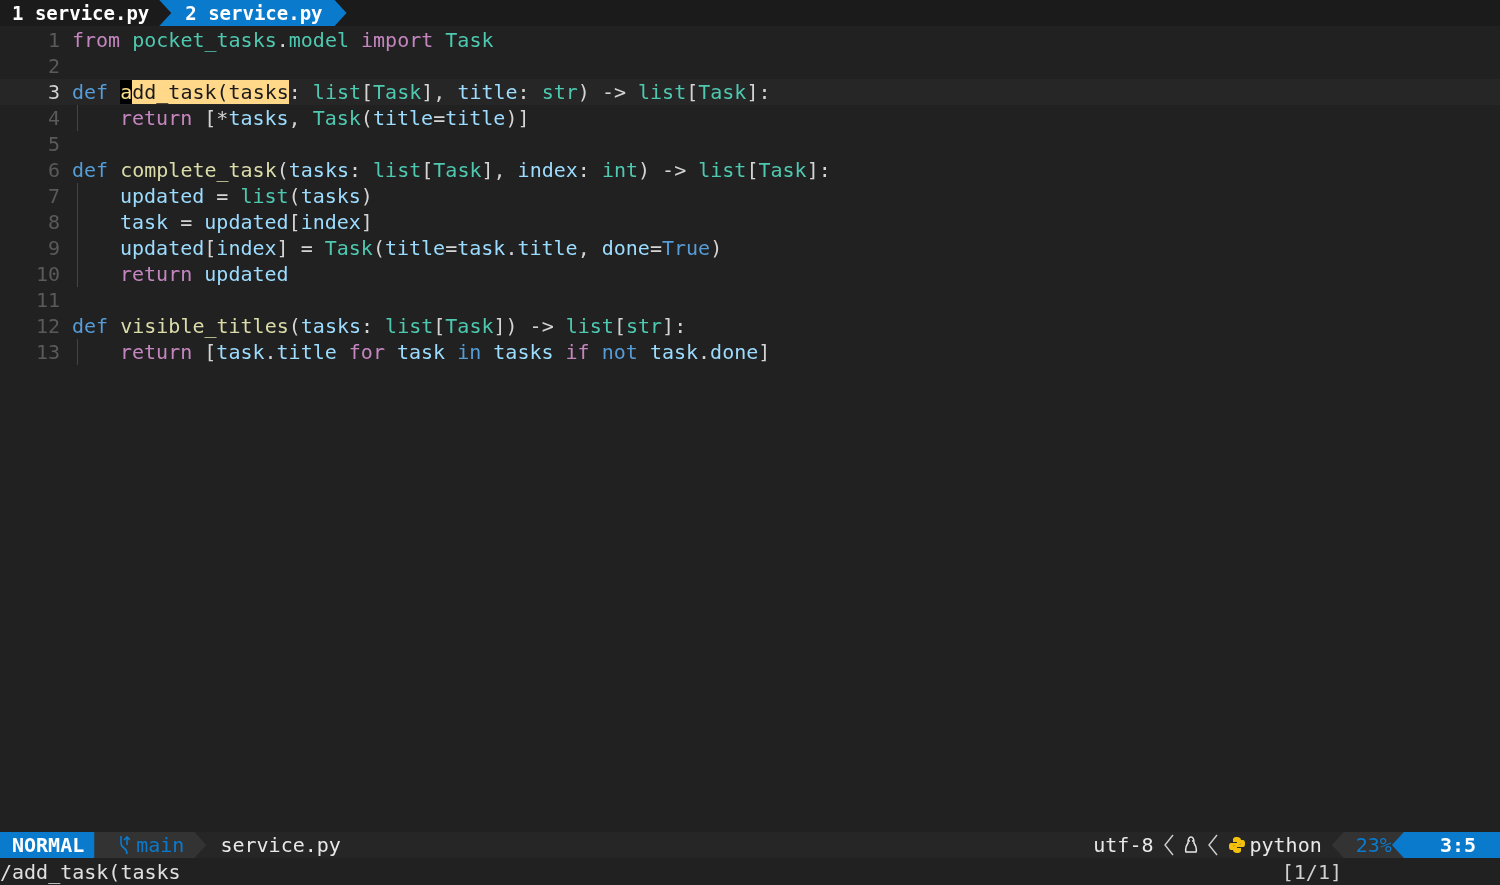 The image size is (1500, 885). What do you see at coordinates (421, 248) in the screenshot?
I see `code-line: updated[index] = Task(title=task.title, done=True)` at bounding box center [421, 248].